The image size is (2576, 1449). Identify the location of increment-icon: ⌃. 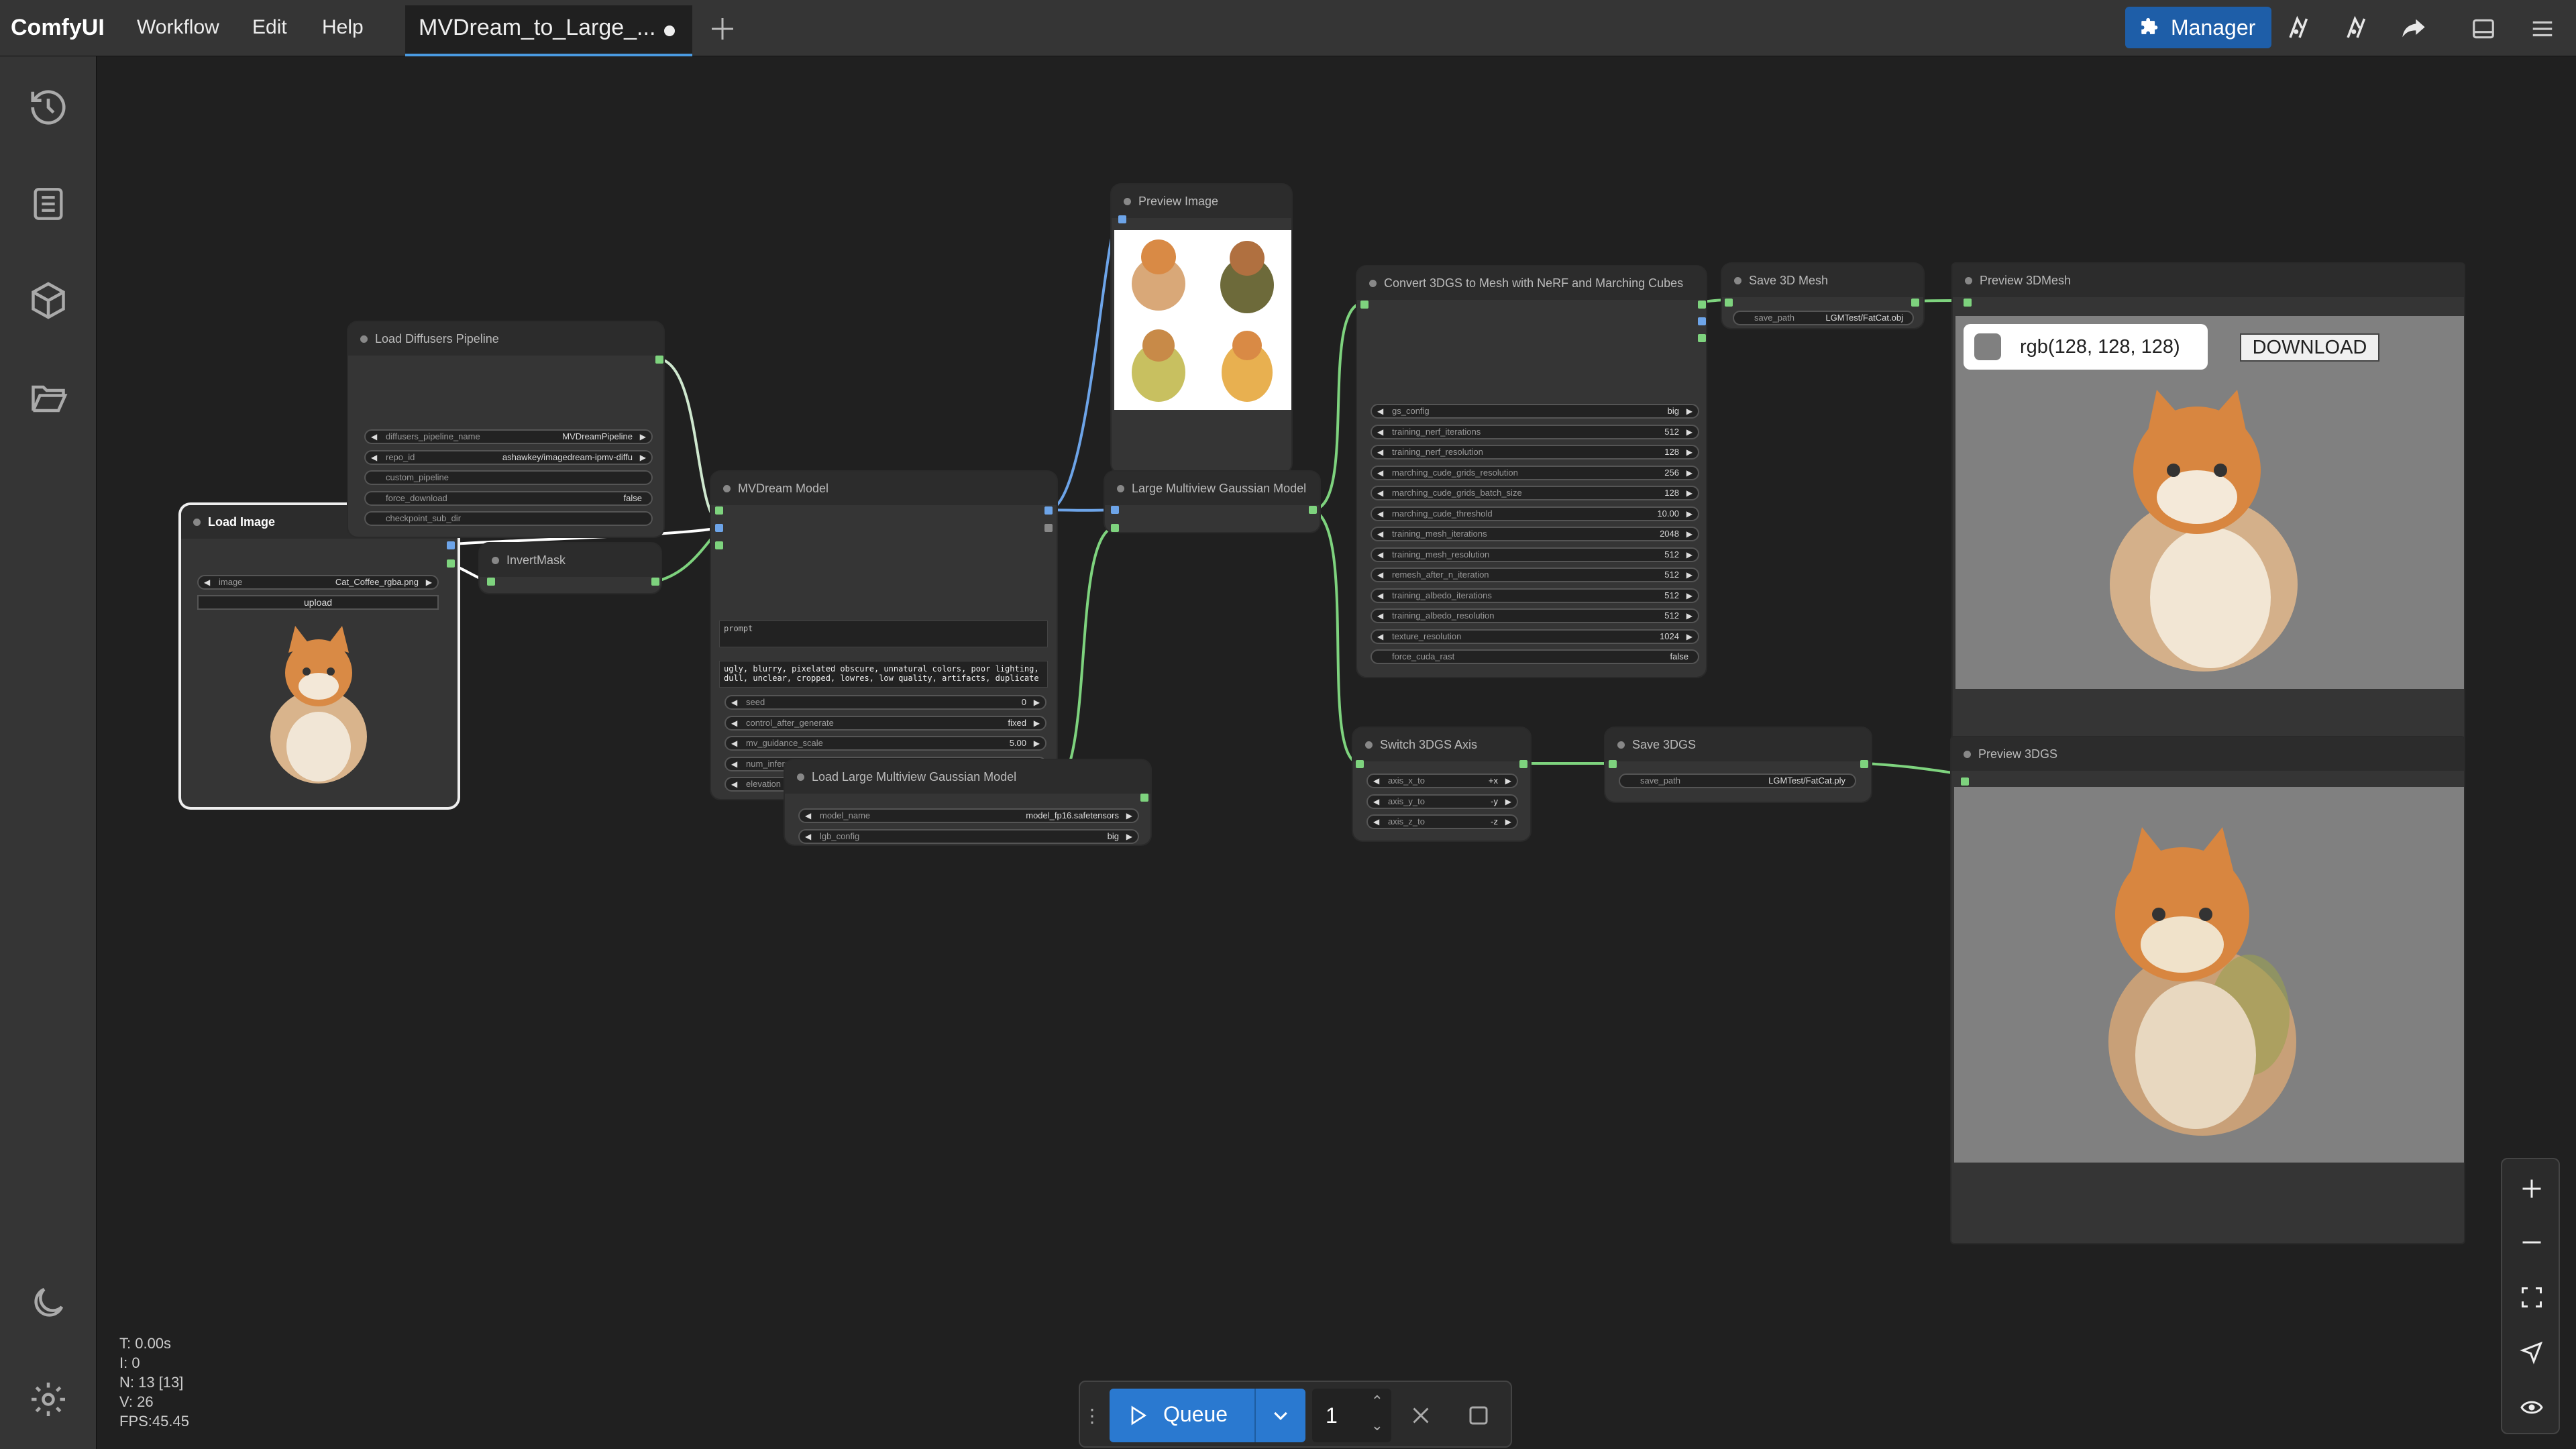
(1377, 1401).